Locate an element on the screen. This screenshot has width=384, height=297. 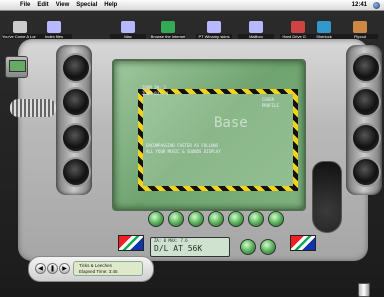
desktop-icon-label: PT Winamp skins is located at coordinates (214, 36).